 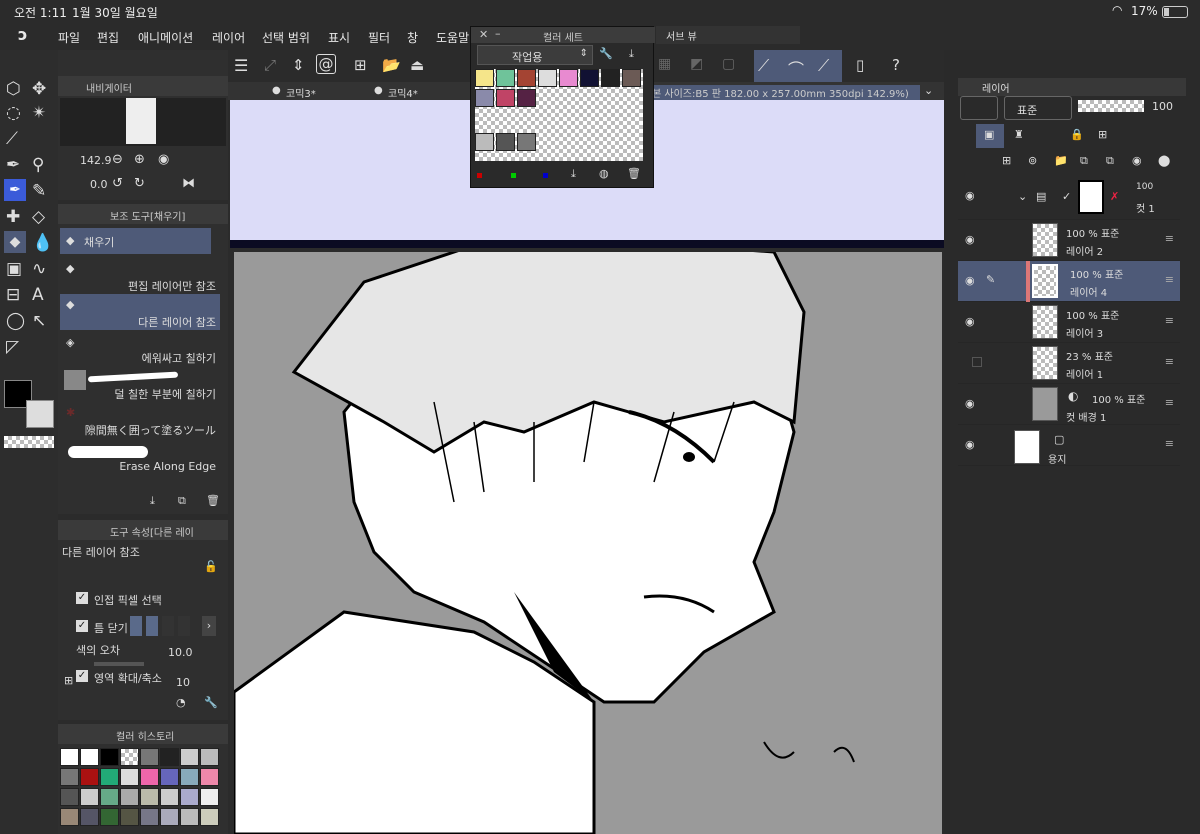 I want to click on transform-icon: ⤢, so click(x=270, y=65).